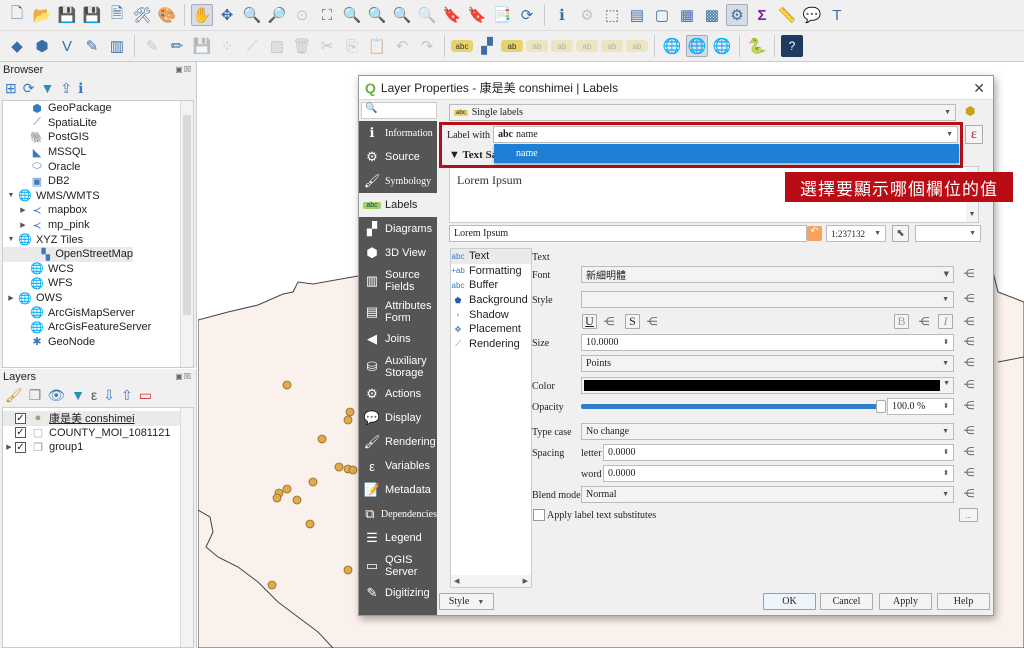 This screenshot has width=1024, height=648. Describe the element at coordinates (979, 88) in the screenshot. I see `close-icon: ✕` at that location.